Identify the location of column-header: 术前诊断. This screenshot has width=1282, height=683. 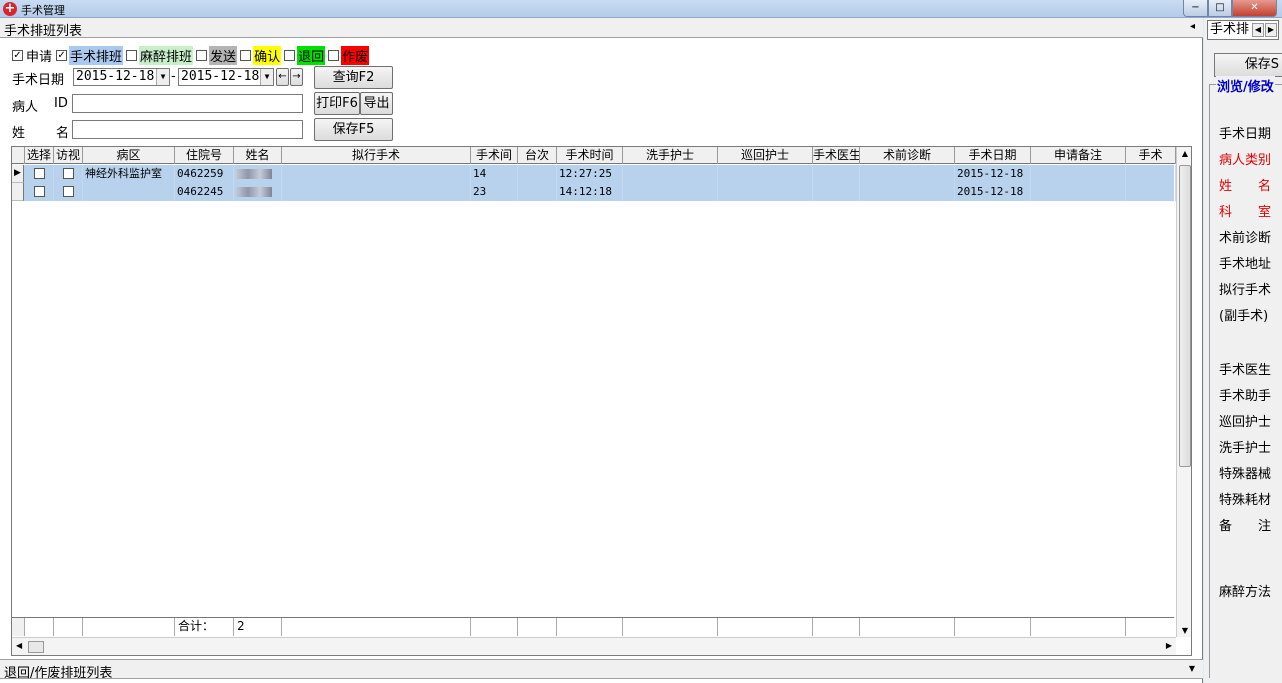
(907, 155).